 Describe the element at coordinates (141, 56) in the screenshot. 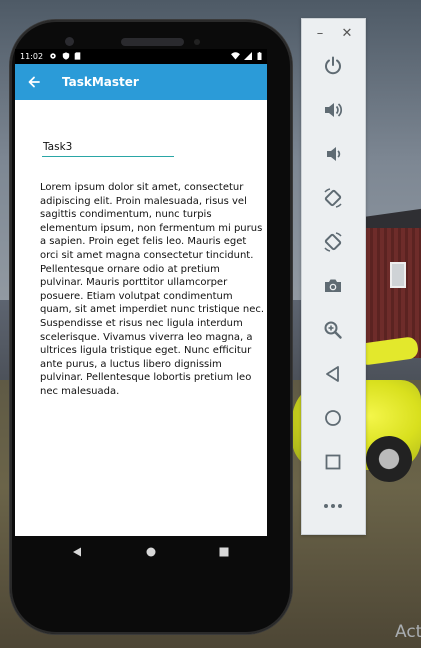

I see `status-bar: 11:02` at that location.